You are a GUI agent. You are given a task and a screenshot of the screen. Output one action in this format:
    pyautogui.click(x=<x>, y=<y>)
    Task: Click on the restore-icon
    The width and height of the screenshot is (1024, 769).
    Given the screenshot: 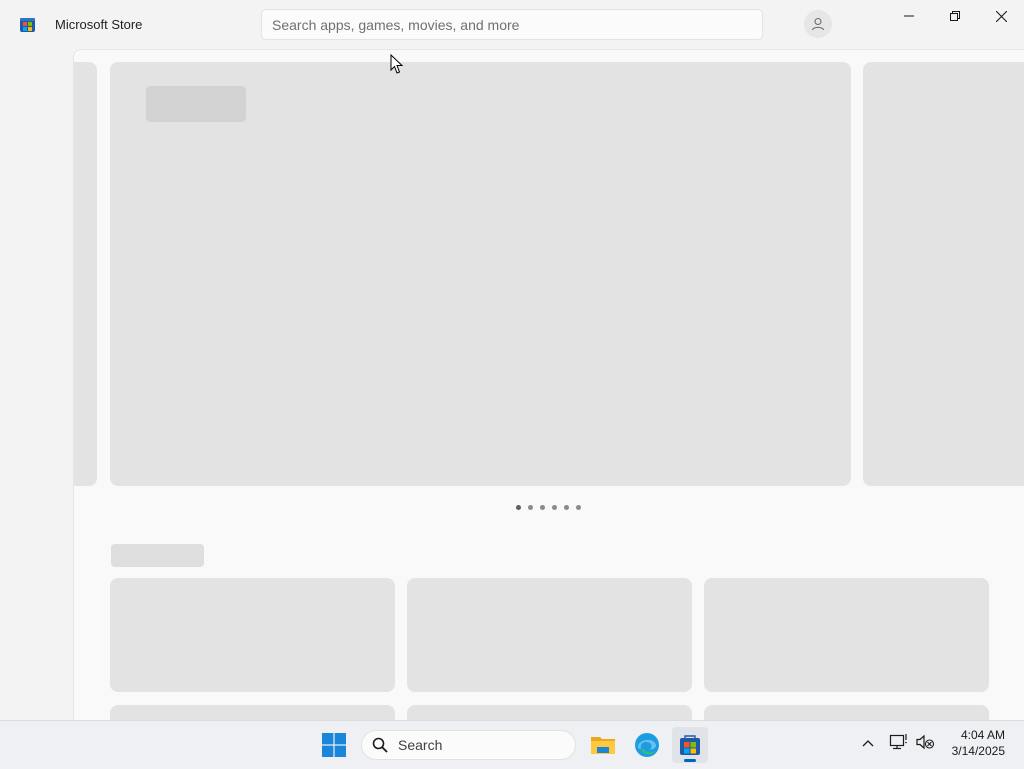 What is the action you would take?
    pyautogui.click(x=955, y=16)
    